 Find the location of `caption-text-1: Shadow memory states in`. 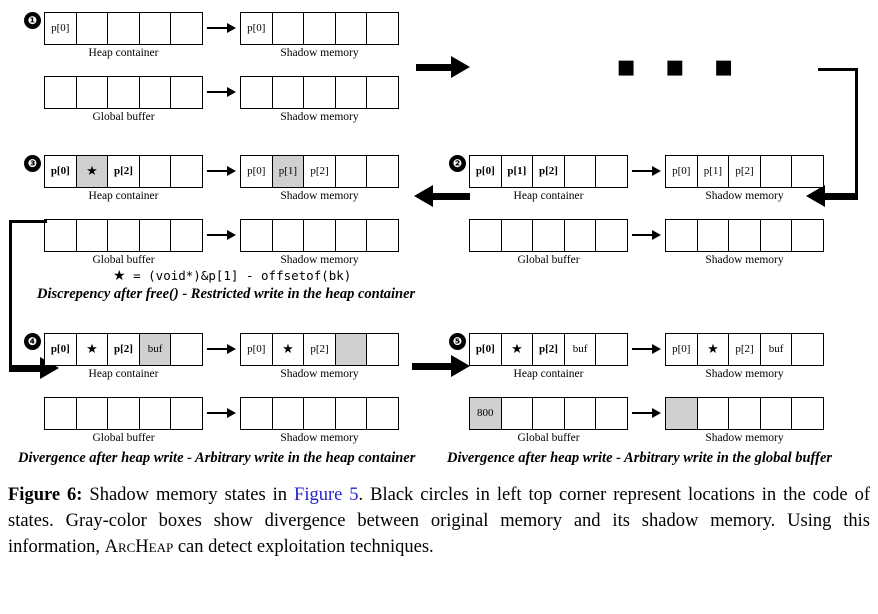

caption-text-1: Shadow memory states in is located at coordinates (188, 495).